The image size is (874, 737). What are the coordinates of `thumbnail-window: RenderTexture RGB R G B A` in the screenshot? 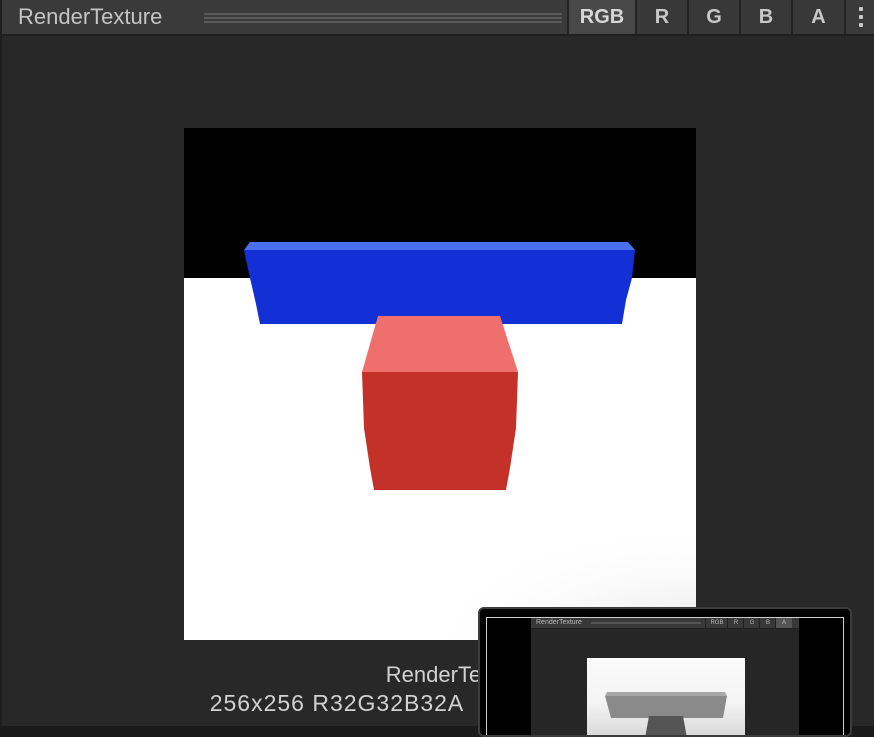 It's located at (665, 676).